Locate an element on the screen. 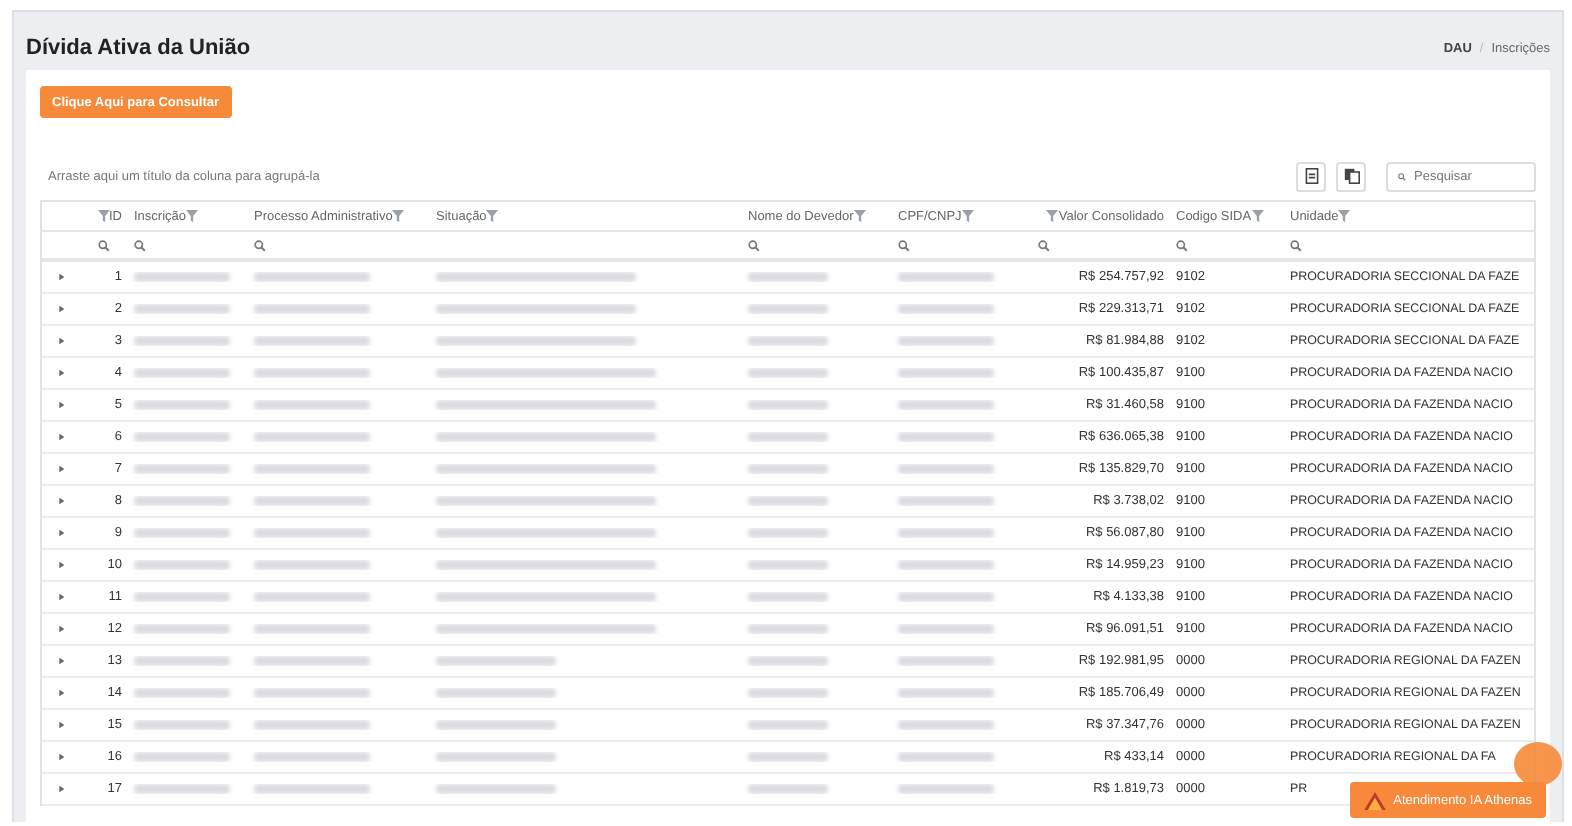  document-icon is located at coordinates (1311, 176).